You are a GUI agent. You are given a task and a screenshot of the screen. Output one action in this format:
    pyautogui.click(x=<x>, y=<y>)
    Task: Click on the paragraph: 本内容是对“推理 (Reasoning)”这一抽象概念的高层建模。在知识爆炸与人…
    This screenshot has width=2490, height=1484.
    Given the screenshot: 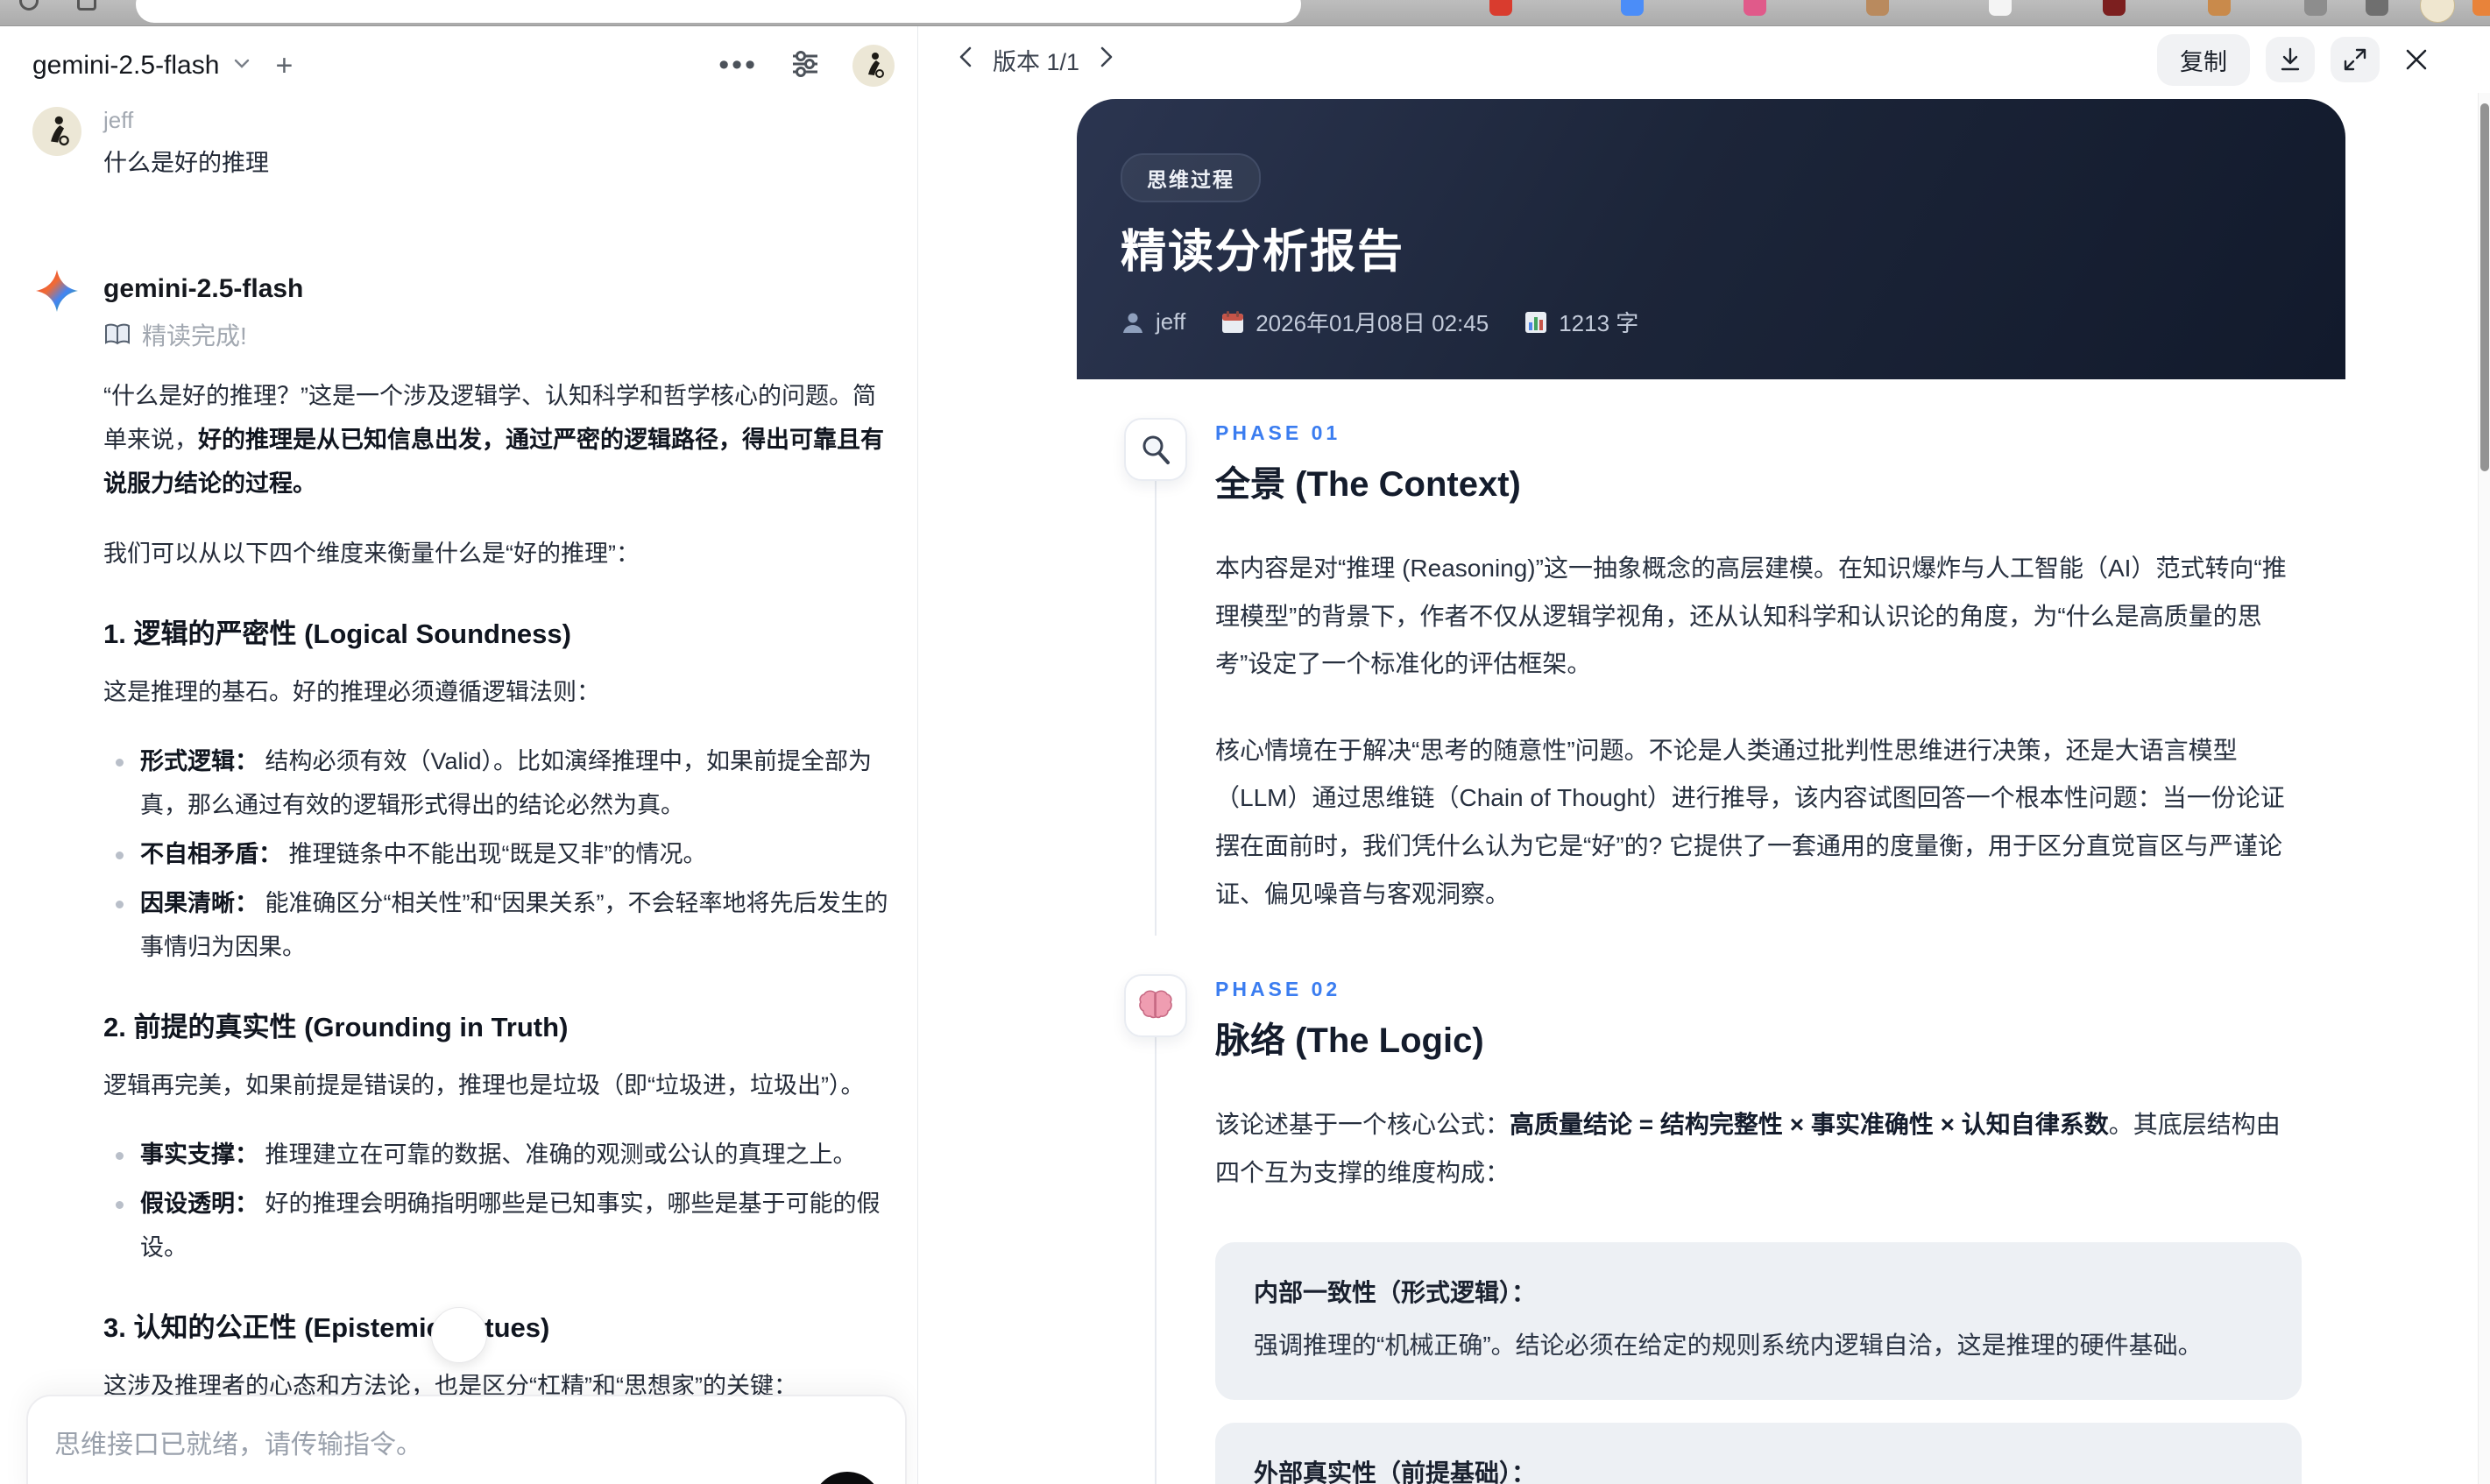 What is the action you would take?
    pyautogui.click(x=1751, y=616)
    